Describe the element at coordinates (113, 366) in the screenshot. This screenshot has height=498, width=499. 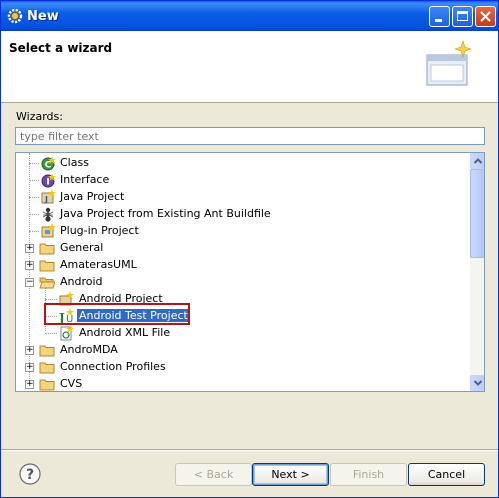
I see `tree-item-label: Connection Profiles` at that location.